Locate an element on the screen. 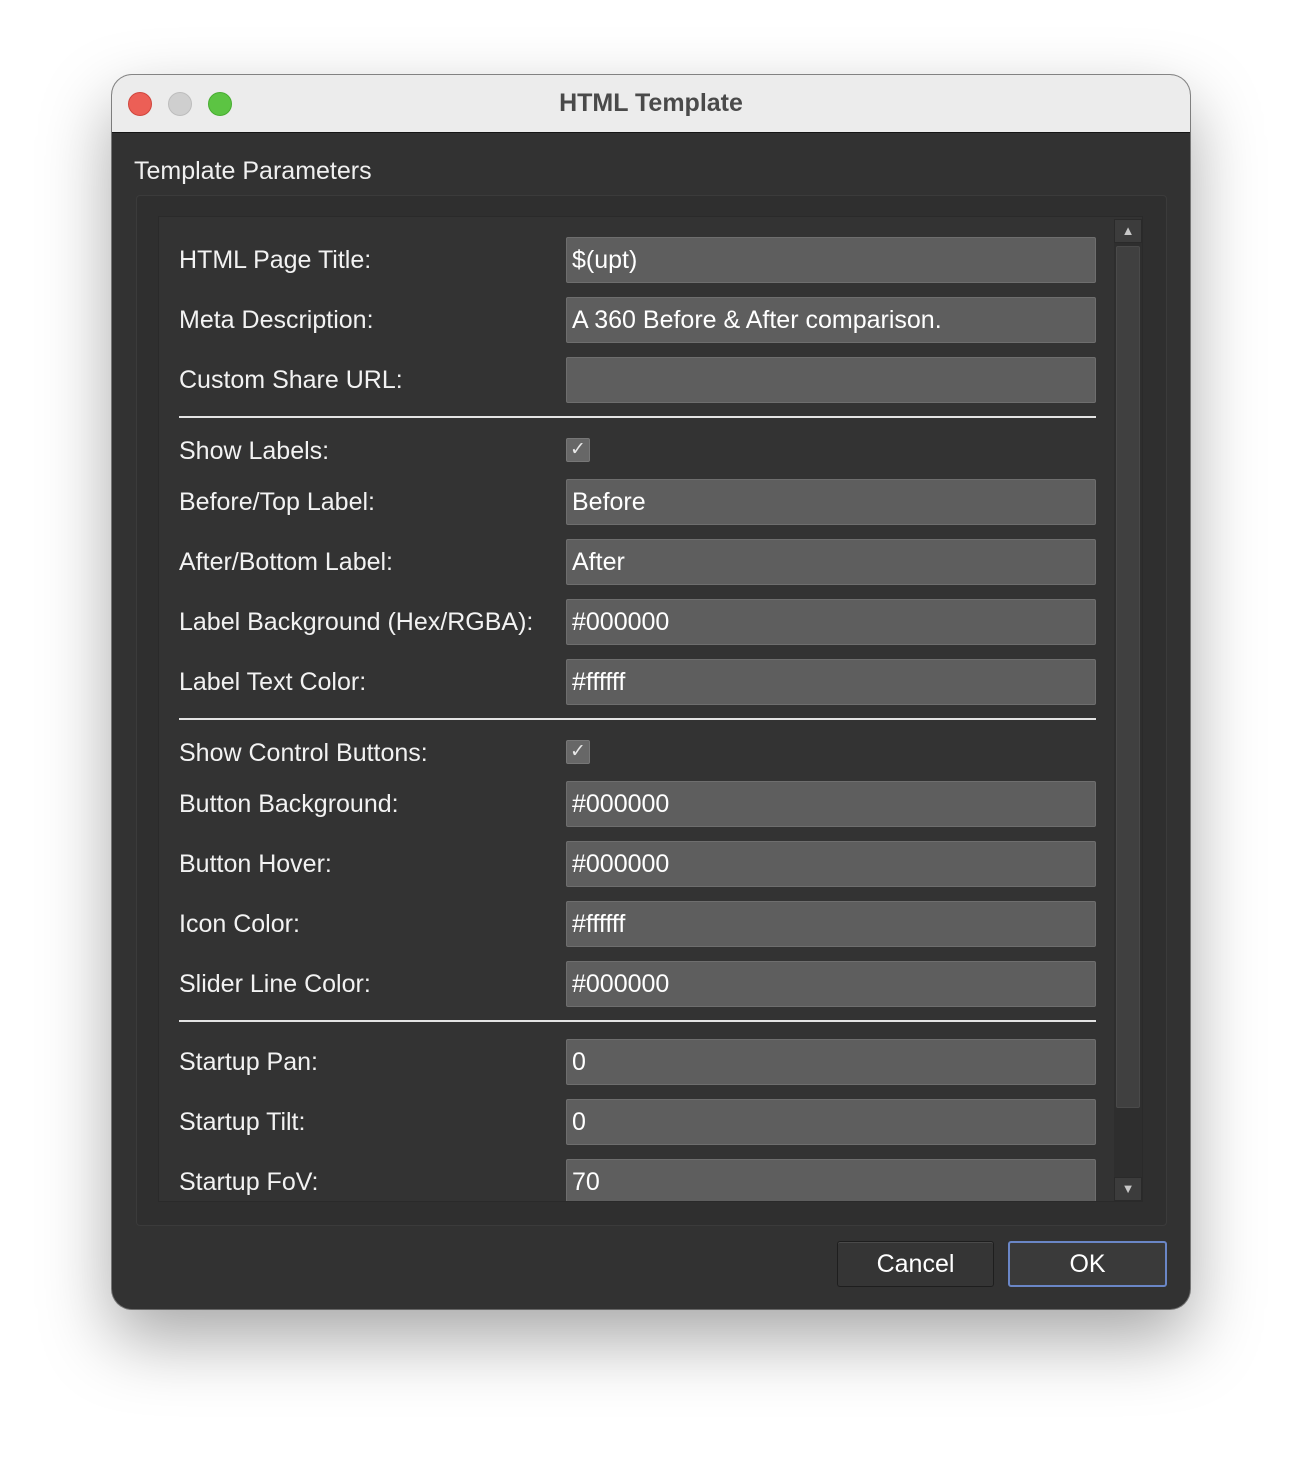  label-text-color-input is located at coordinates (831, 682).